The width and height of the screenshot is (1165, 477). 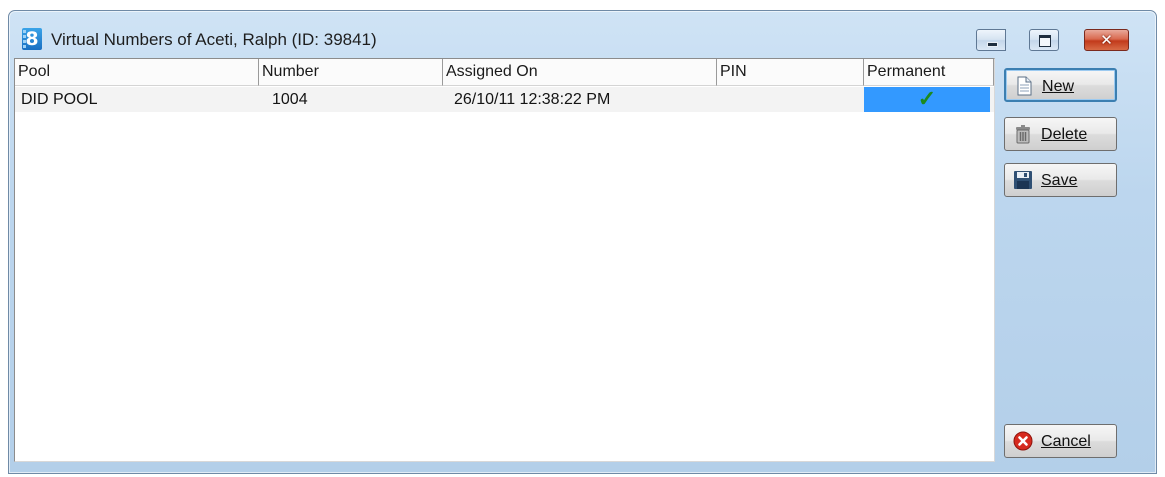 I want to click on column-header-number: Number, so click(x=351, y=72).